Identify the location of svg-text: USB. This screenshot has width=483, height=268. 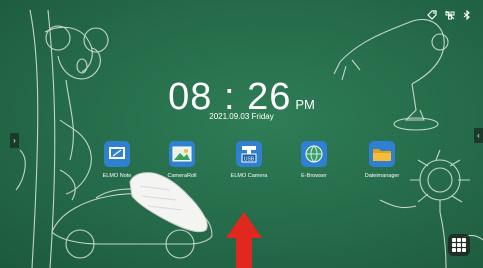
(249, 160).